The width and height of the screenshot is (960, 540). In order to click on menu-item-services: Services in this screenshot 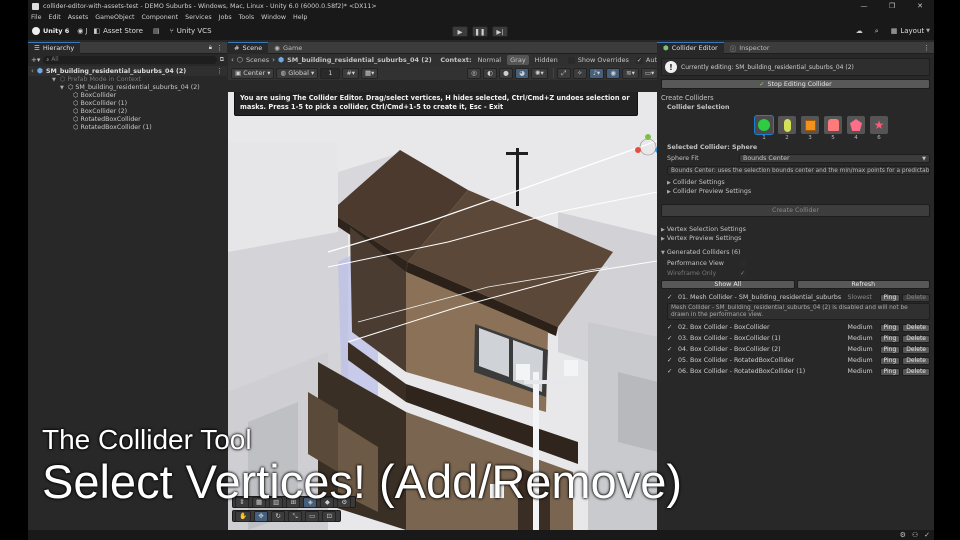, I will do `click(198, 17)`.